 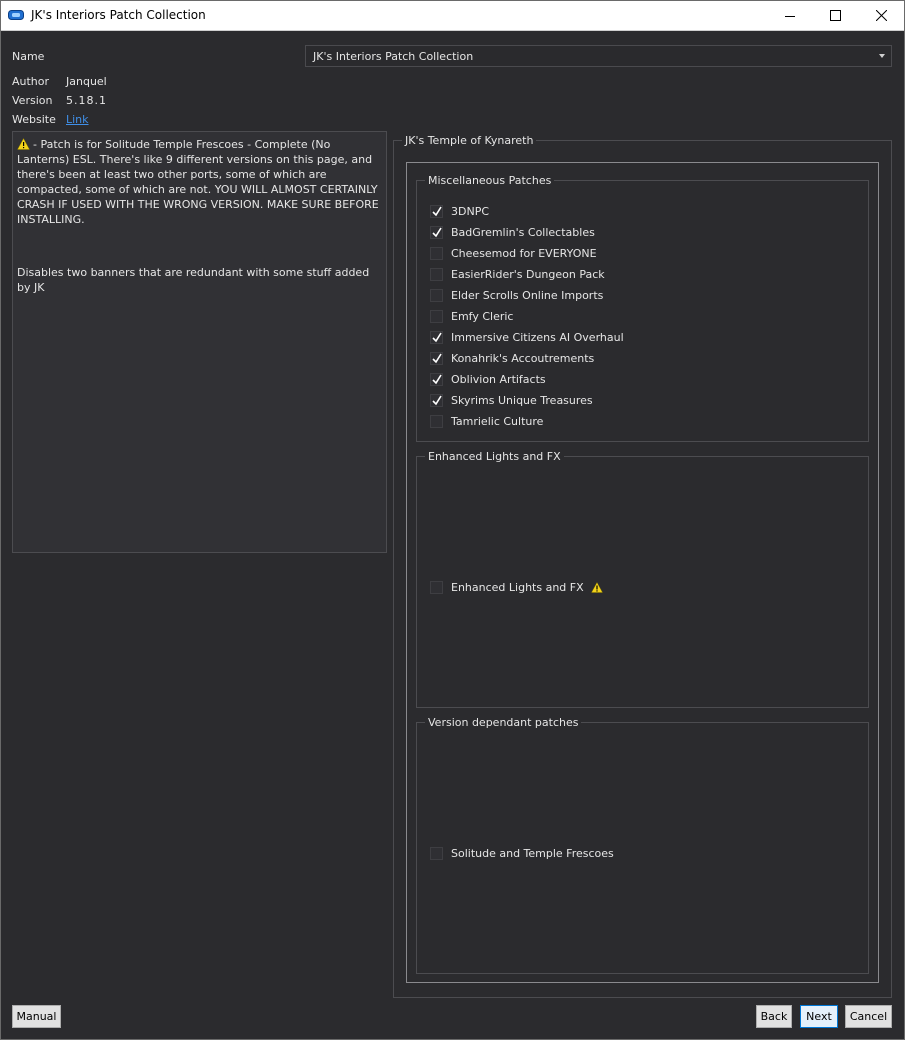 I want to click on author-value: Janquel, so click(x=86, y=81).